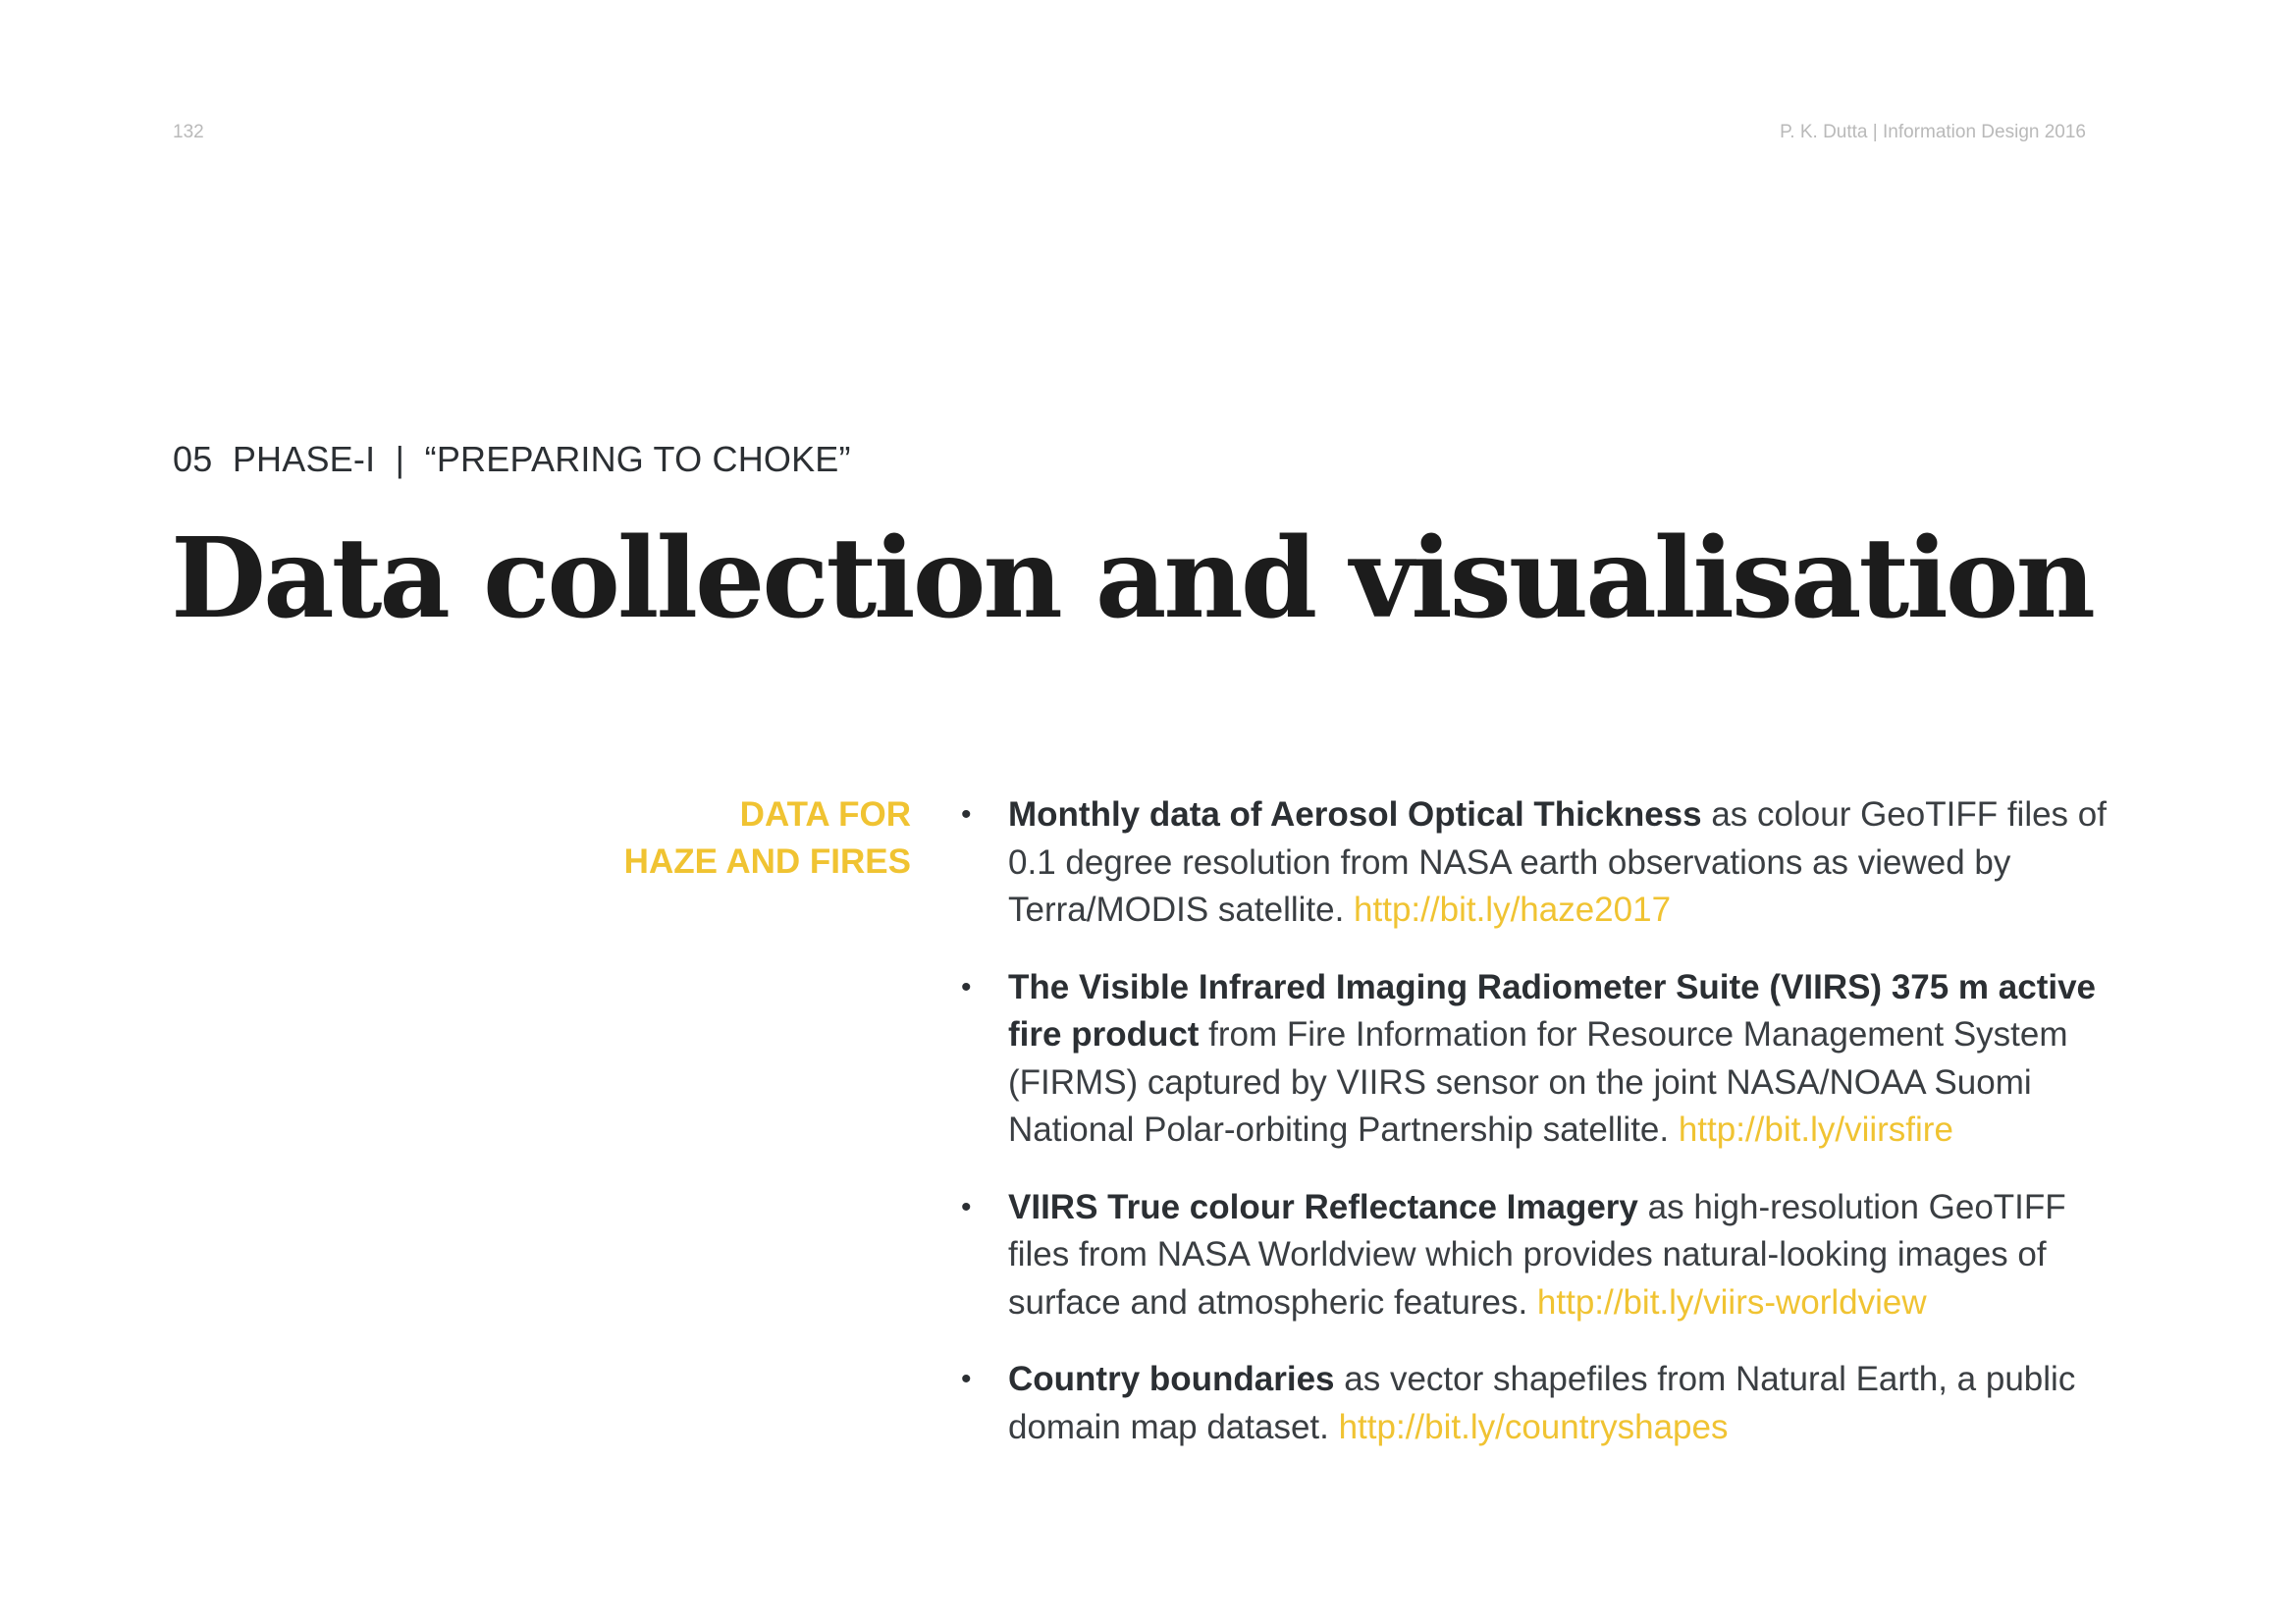 Image resolution: width=2296 pixels, height=1624 pixels. What do you see at coordinates (1933, 132) in the screenshot?
I see `running-head: P. K. Dutta | Information Design 2016` at bounding box center [1933, 132].